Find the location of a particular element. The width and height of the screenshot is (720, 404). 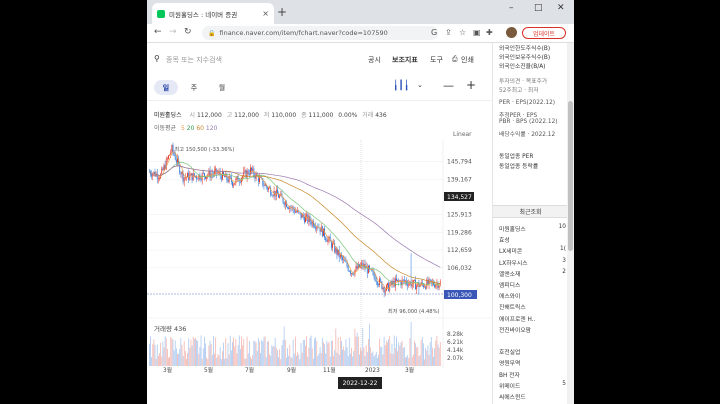

menu-print: 인쇄 is located at coordinates (467, 60).